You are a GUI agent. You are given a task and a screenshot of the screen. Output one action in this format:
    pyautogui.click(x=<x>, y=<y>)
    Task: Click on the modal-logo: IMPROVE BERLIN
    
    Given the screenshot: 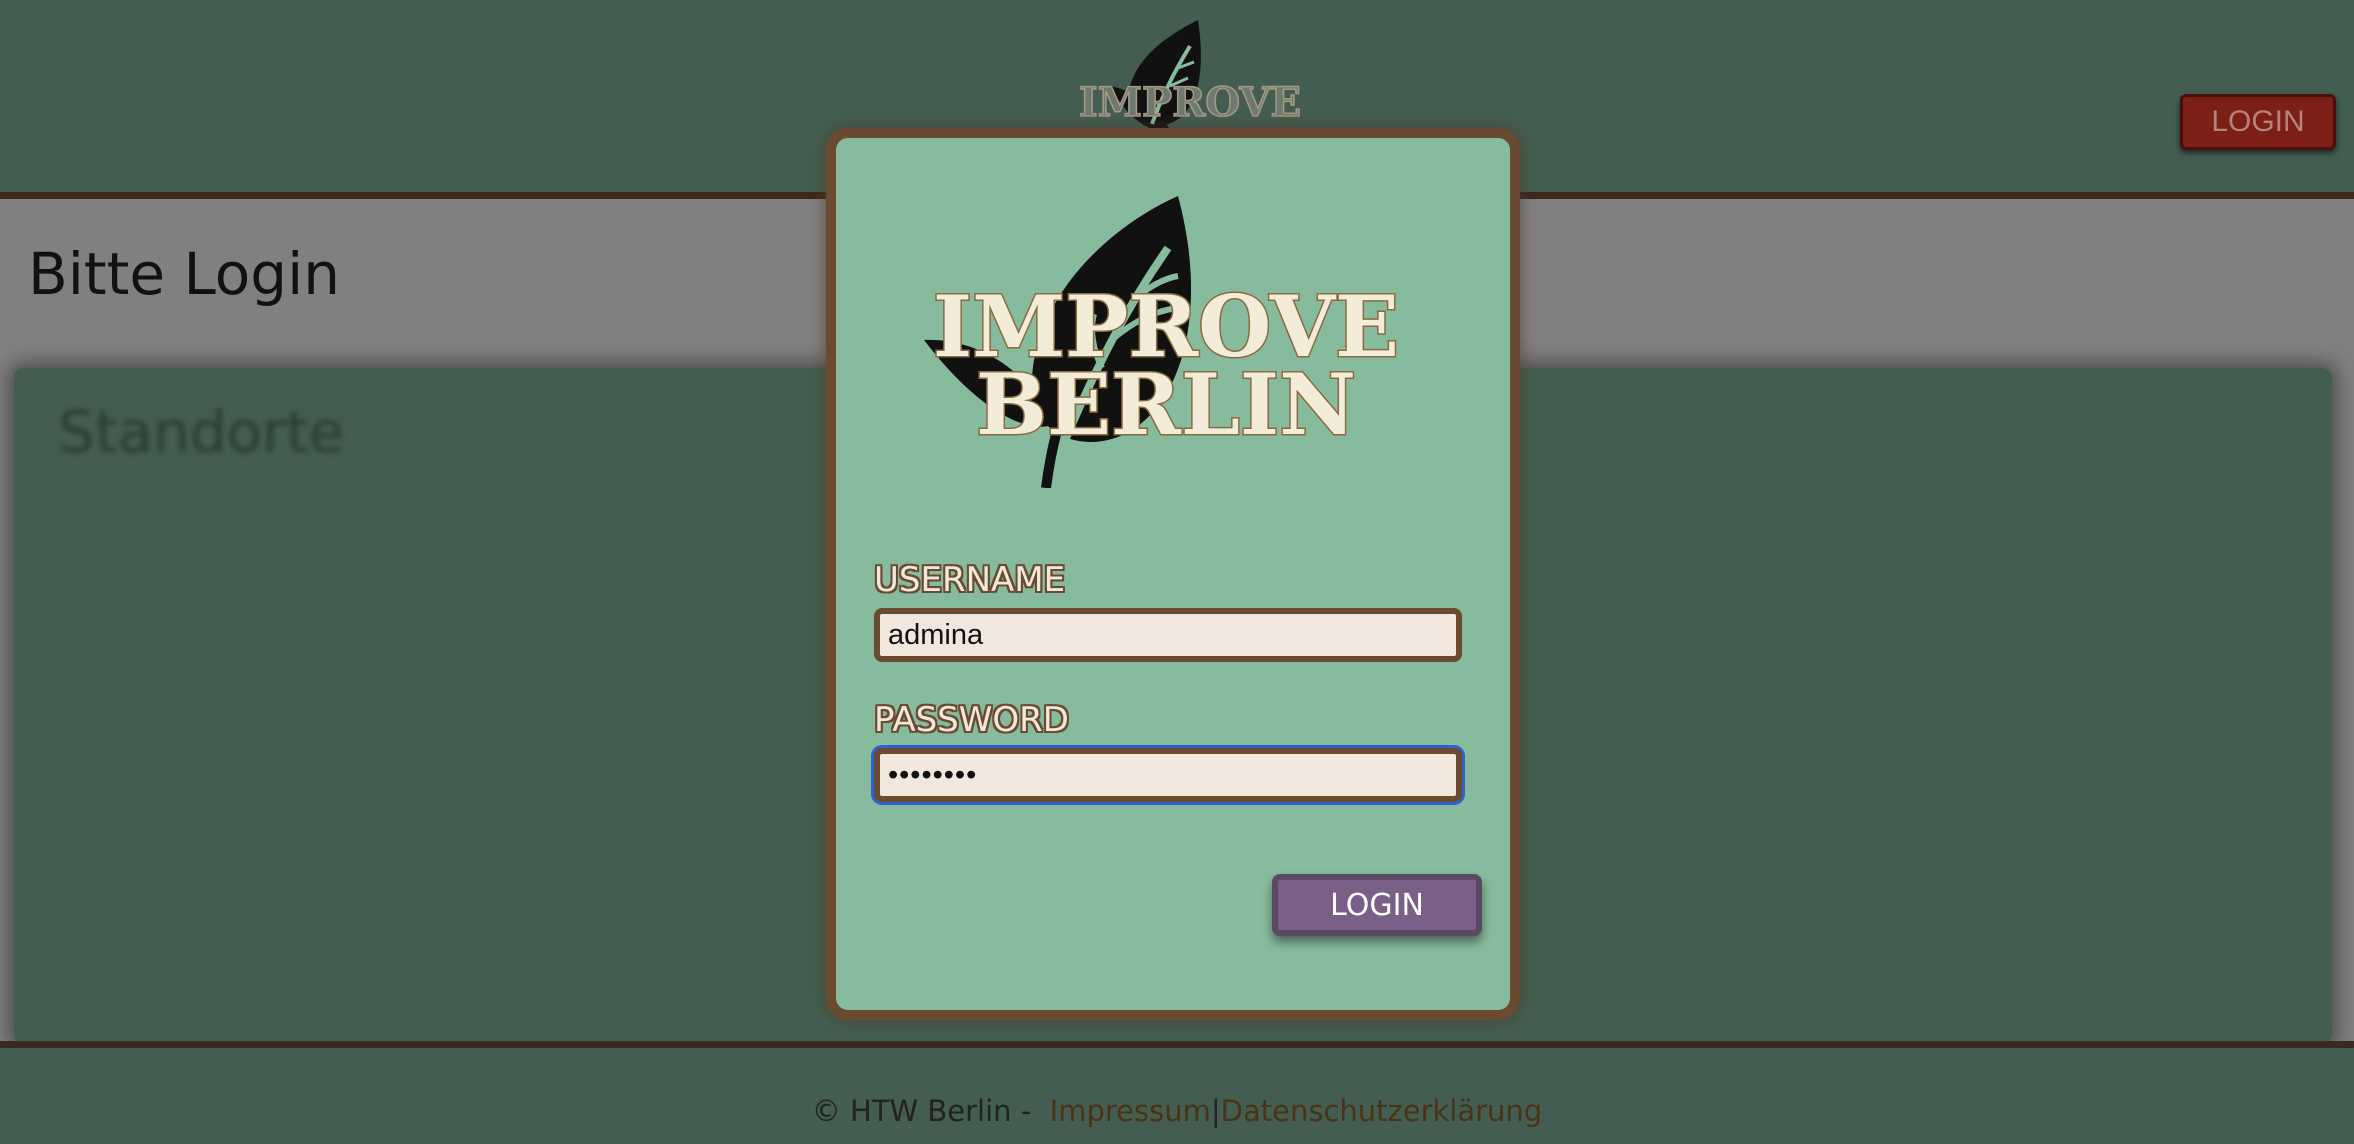 What is the action you would take?
    pyautogui.click(x=1162, y=342)
    